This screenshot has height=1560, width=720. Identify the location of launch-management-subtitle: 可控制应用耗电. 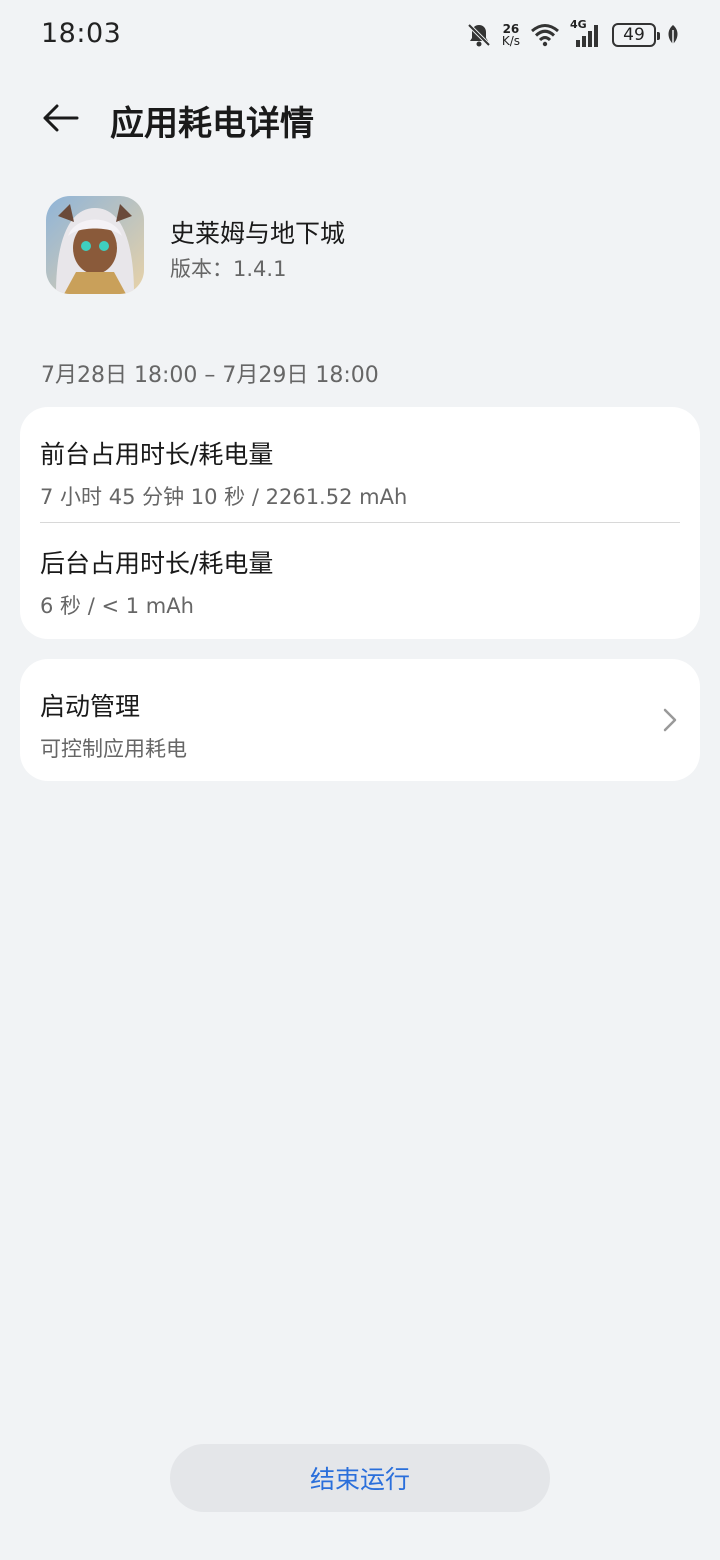
(113, 749).